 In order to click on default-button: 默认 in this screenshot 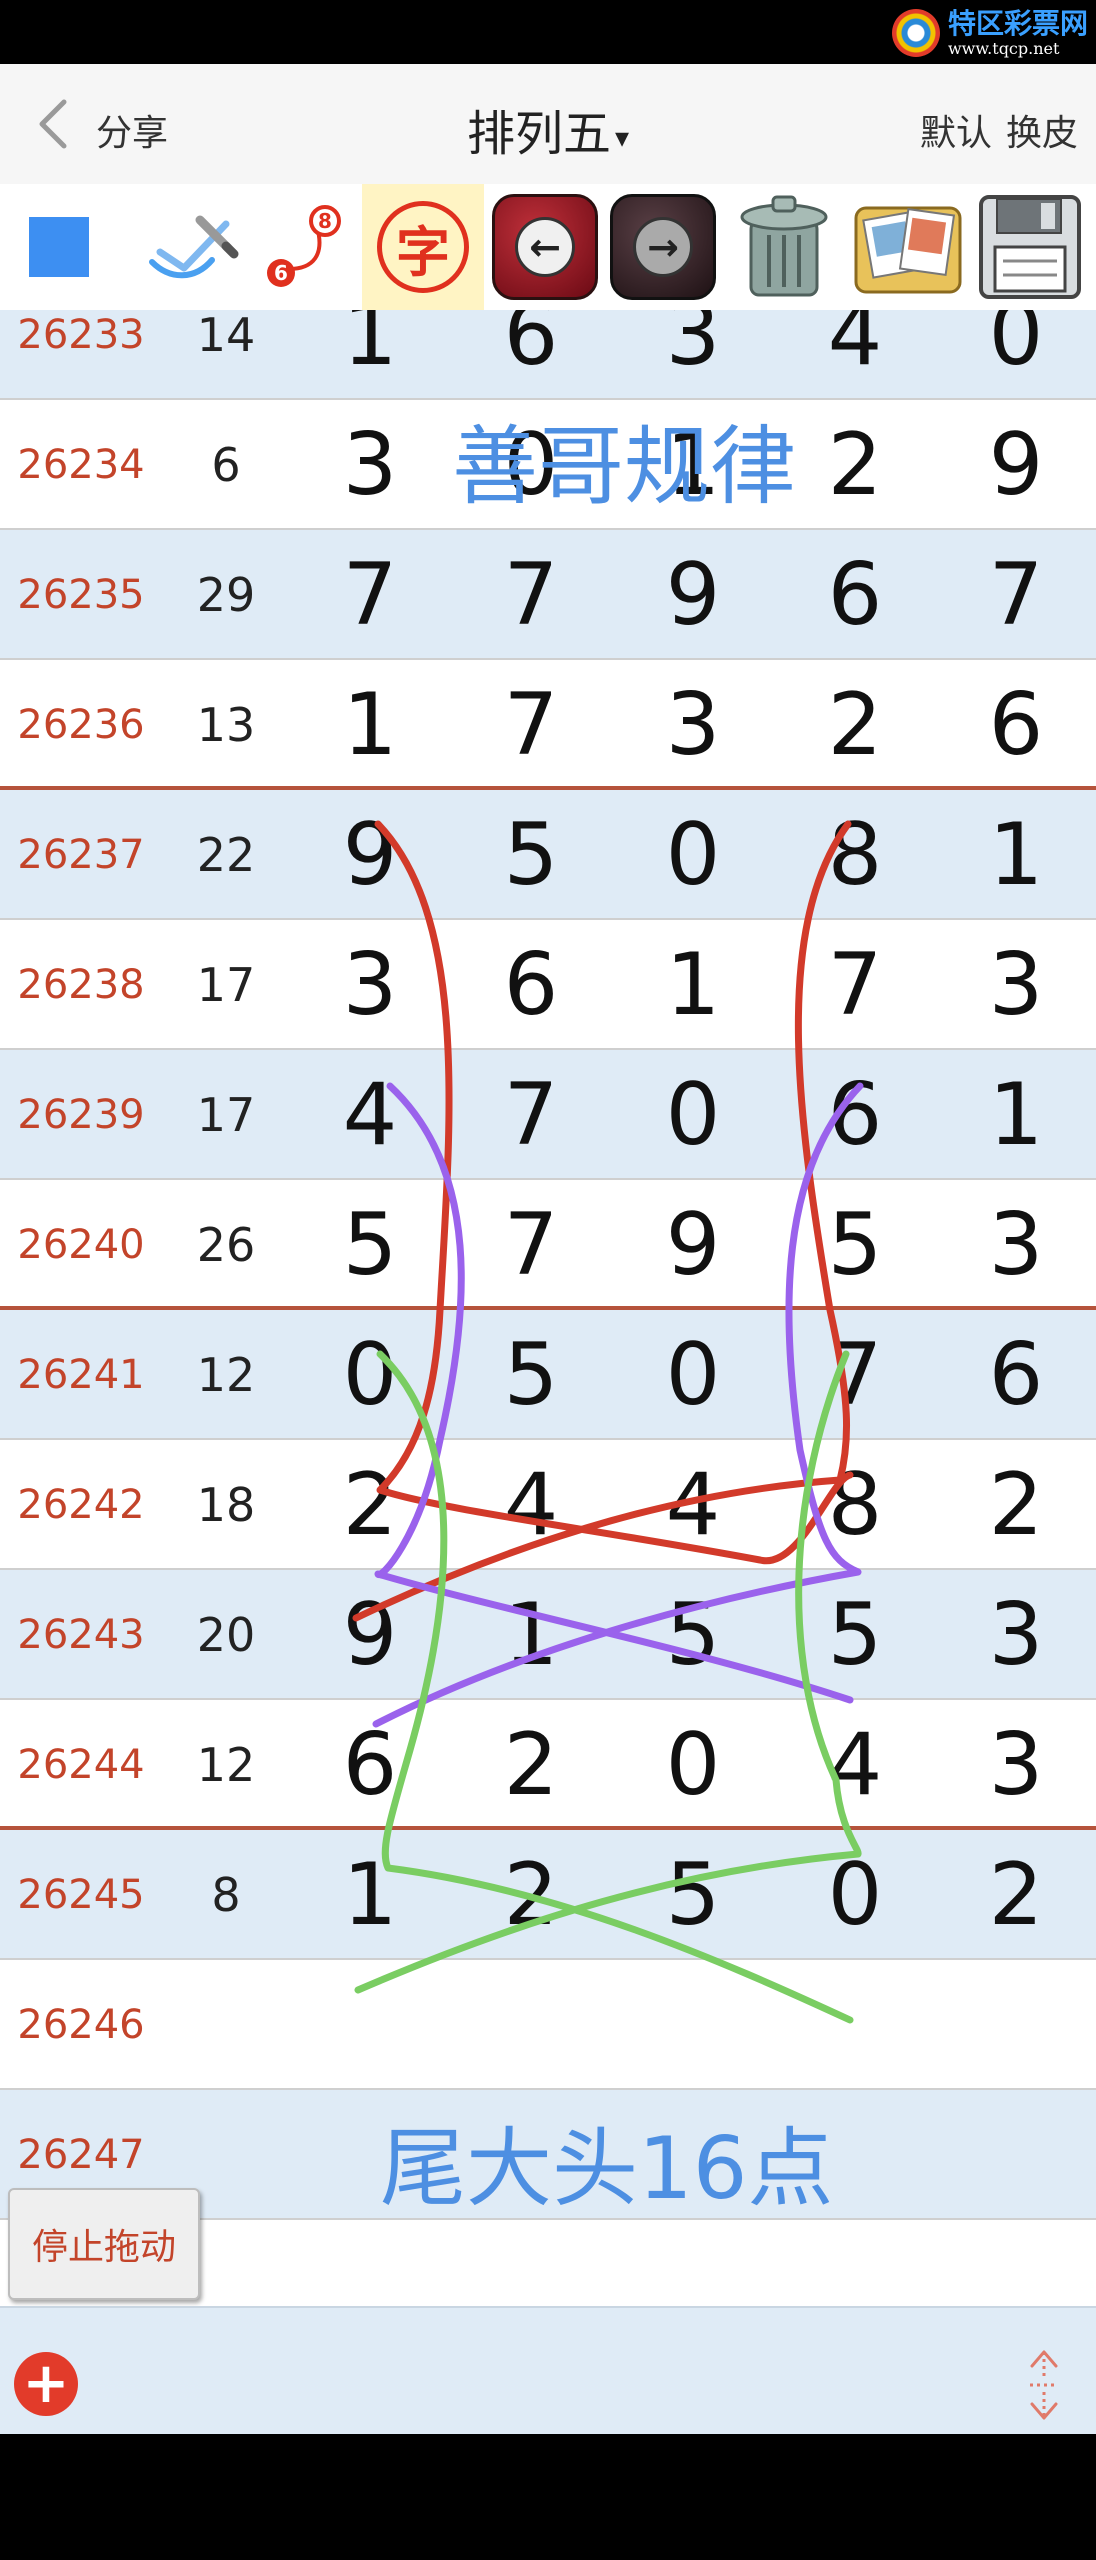, I will do `click(956, 133)`.